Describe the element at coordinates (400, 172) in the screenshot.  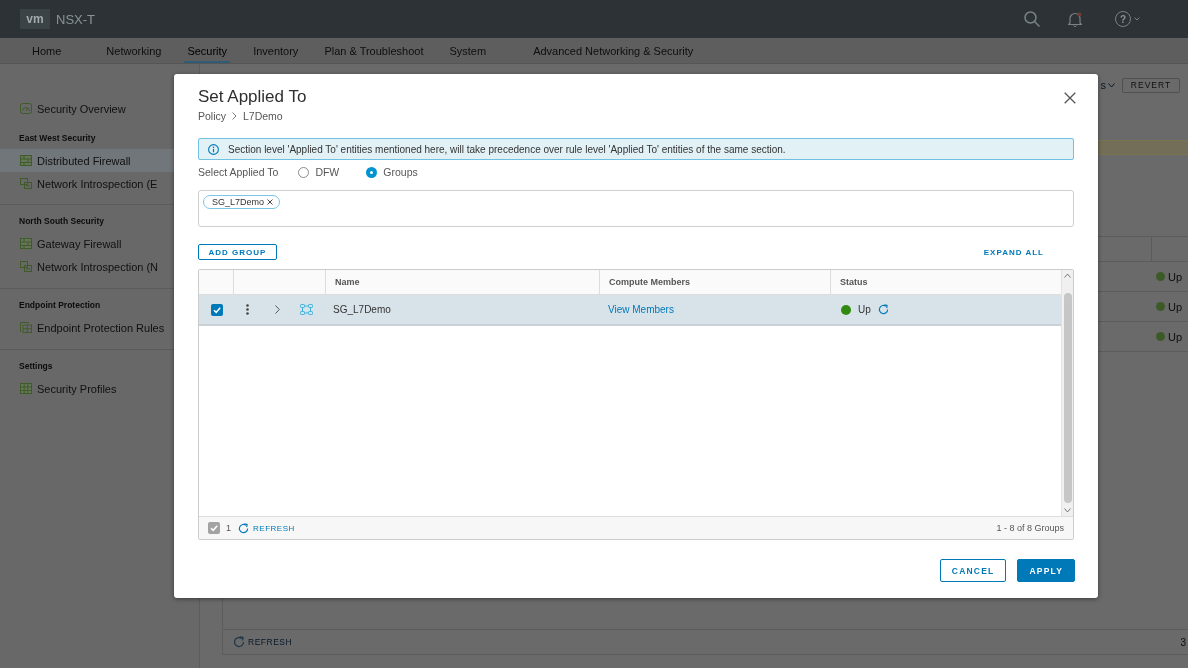
I see `radio-label: Groups` at that location.